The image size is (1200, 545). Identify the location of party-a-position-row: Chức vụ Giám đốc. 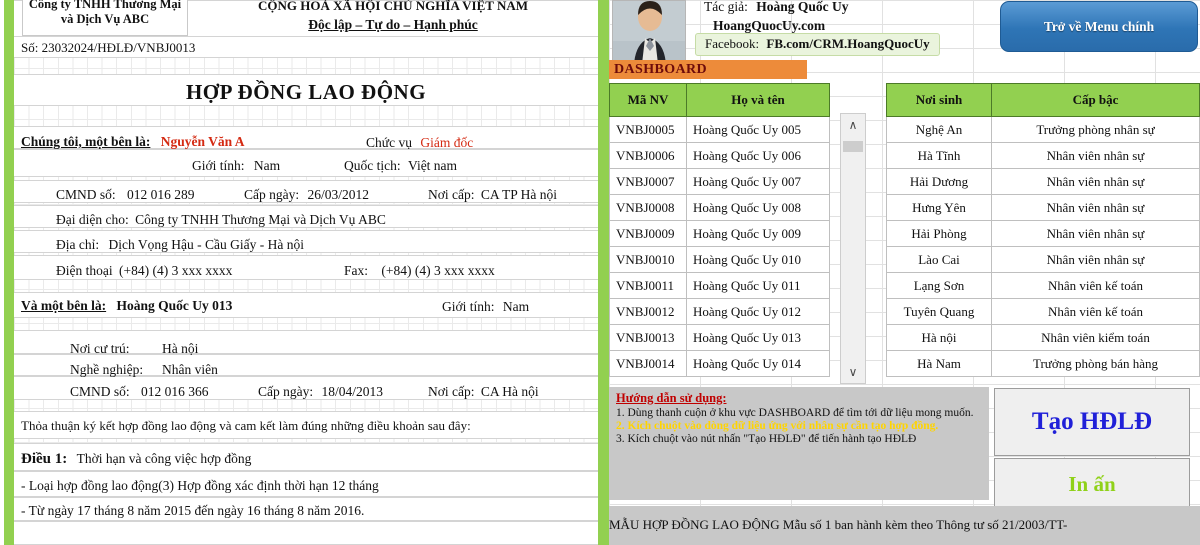
(419, 143).